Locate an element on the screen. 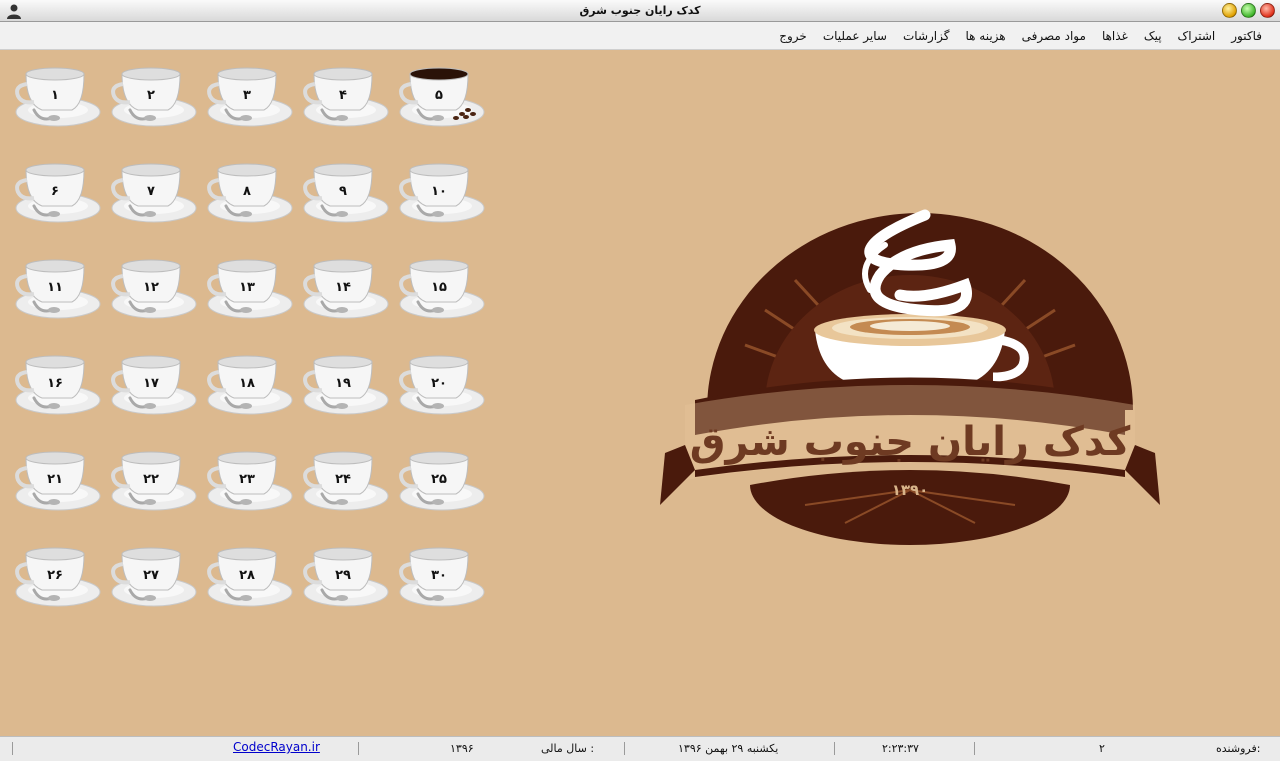 Image resolution: width=1280 pixels, height=761 pixels. table-number: ۴ is located at coordinates (343, 95).